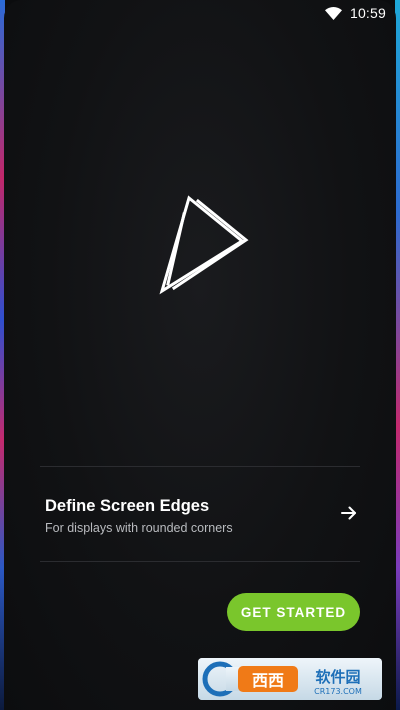 This screenshot has height=710, width=400. What do you see at coordinates (268, 680) in the screenshot?
I see `svg-text: 西西` at bounding box center [268, 680].